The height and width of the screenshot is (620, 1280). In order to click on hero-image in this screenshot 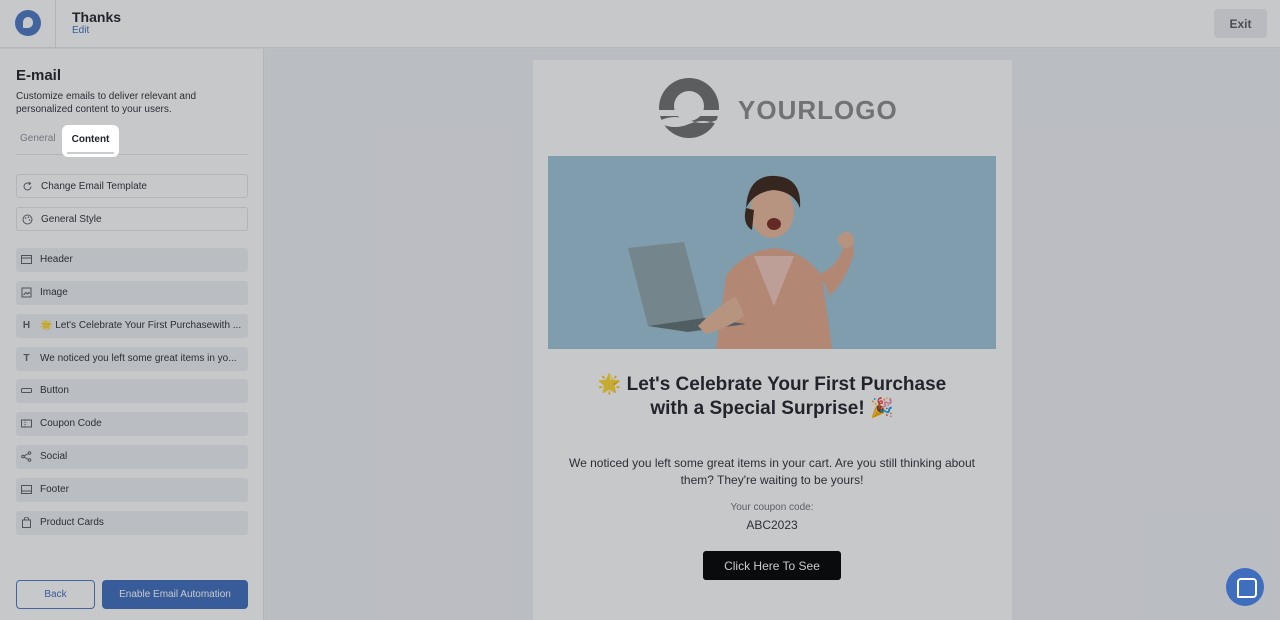, I will do `click(772, 252)`.